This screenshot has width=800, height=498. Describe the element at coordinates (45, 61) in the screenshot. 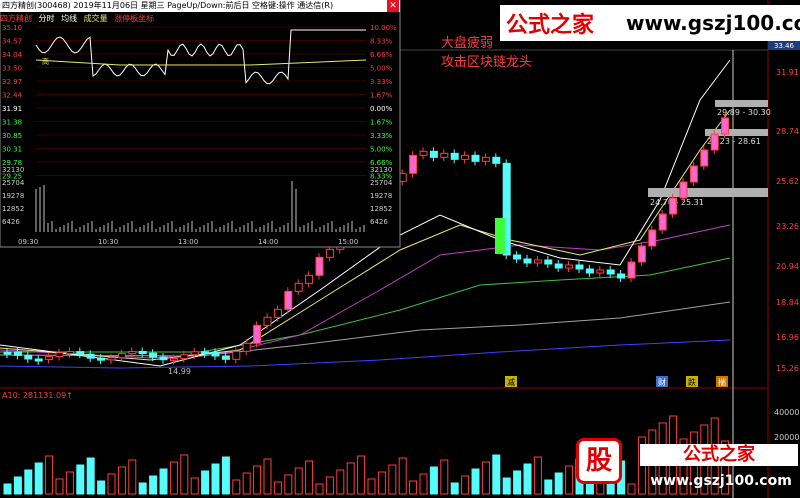

I see `popup-high-label: 高` at that location.